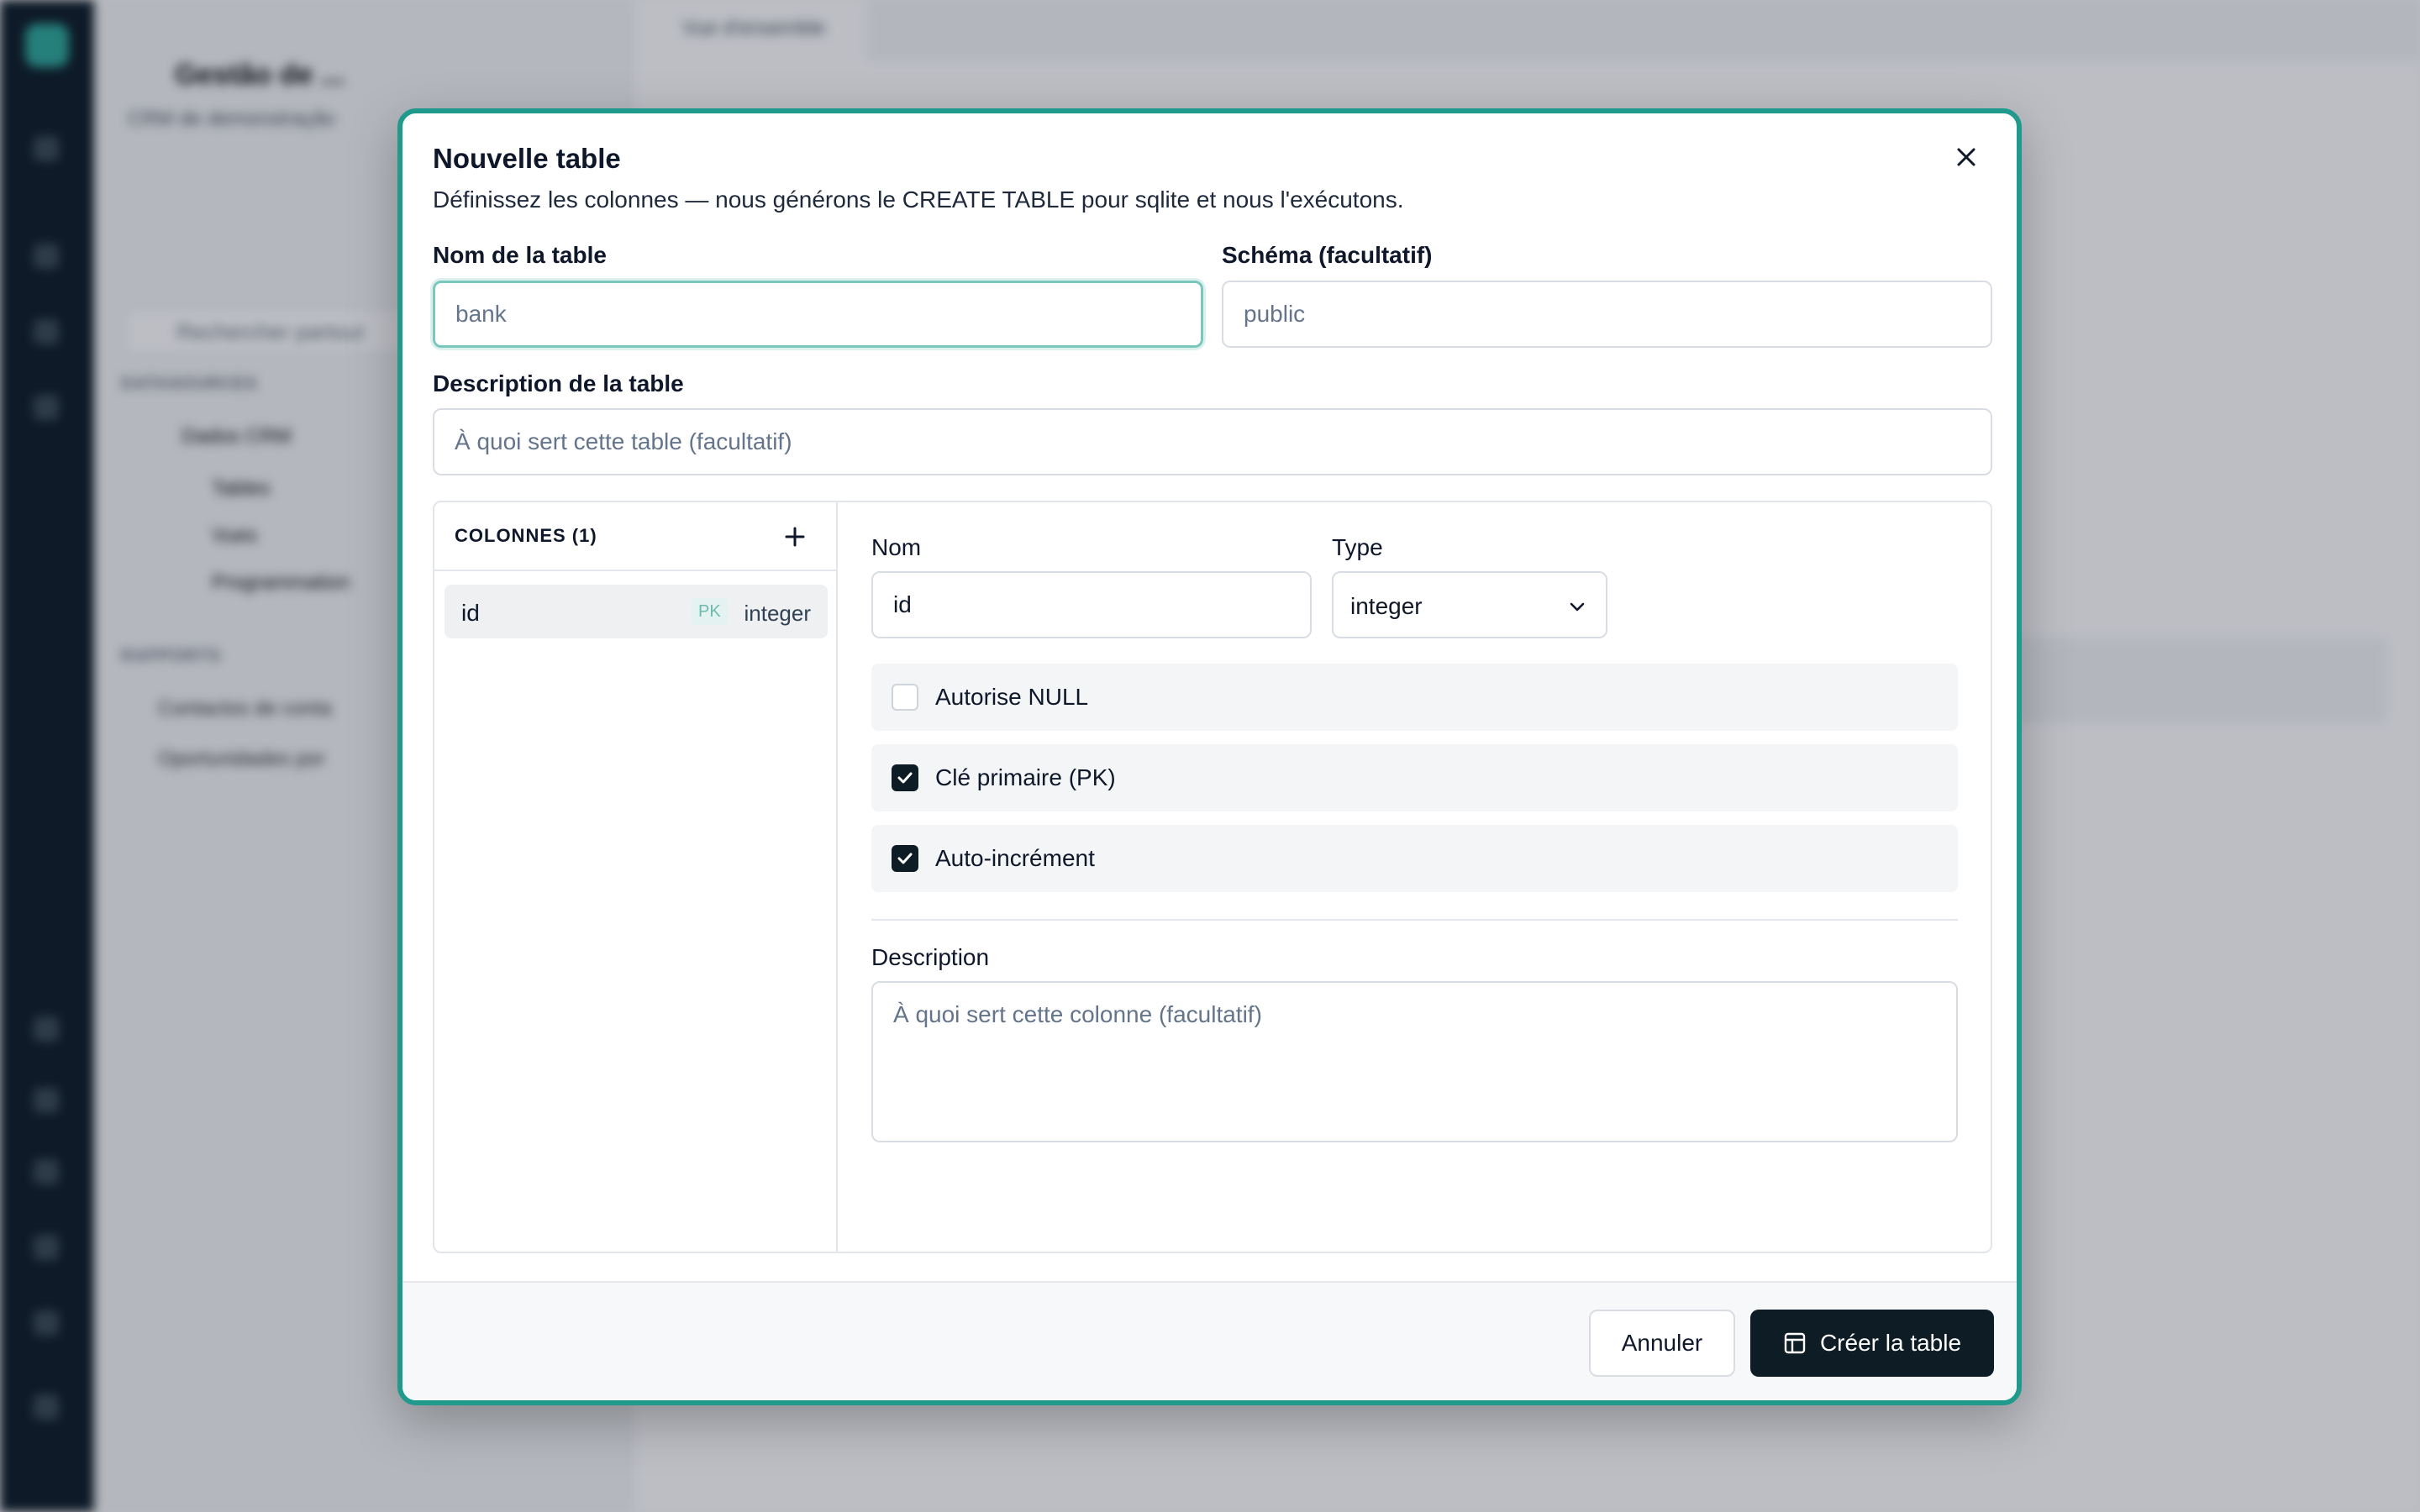  I want to click on columns-count-label: COLONNES (1), so click(526, 535).